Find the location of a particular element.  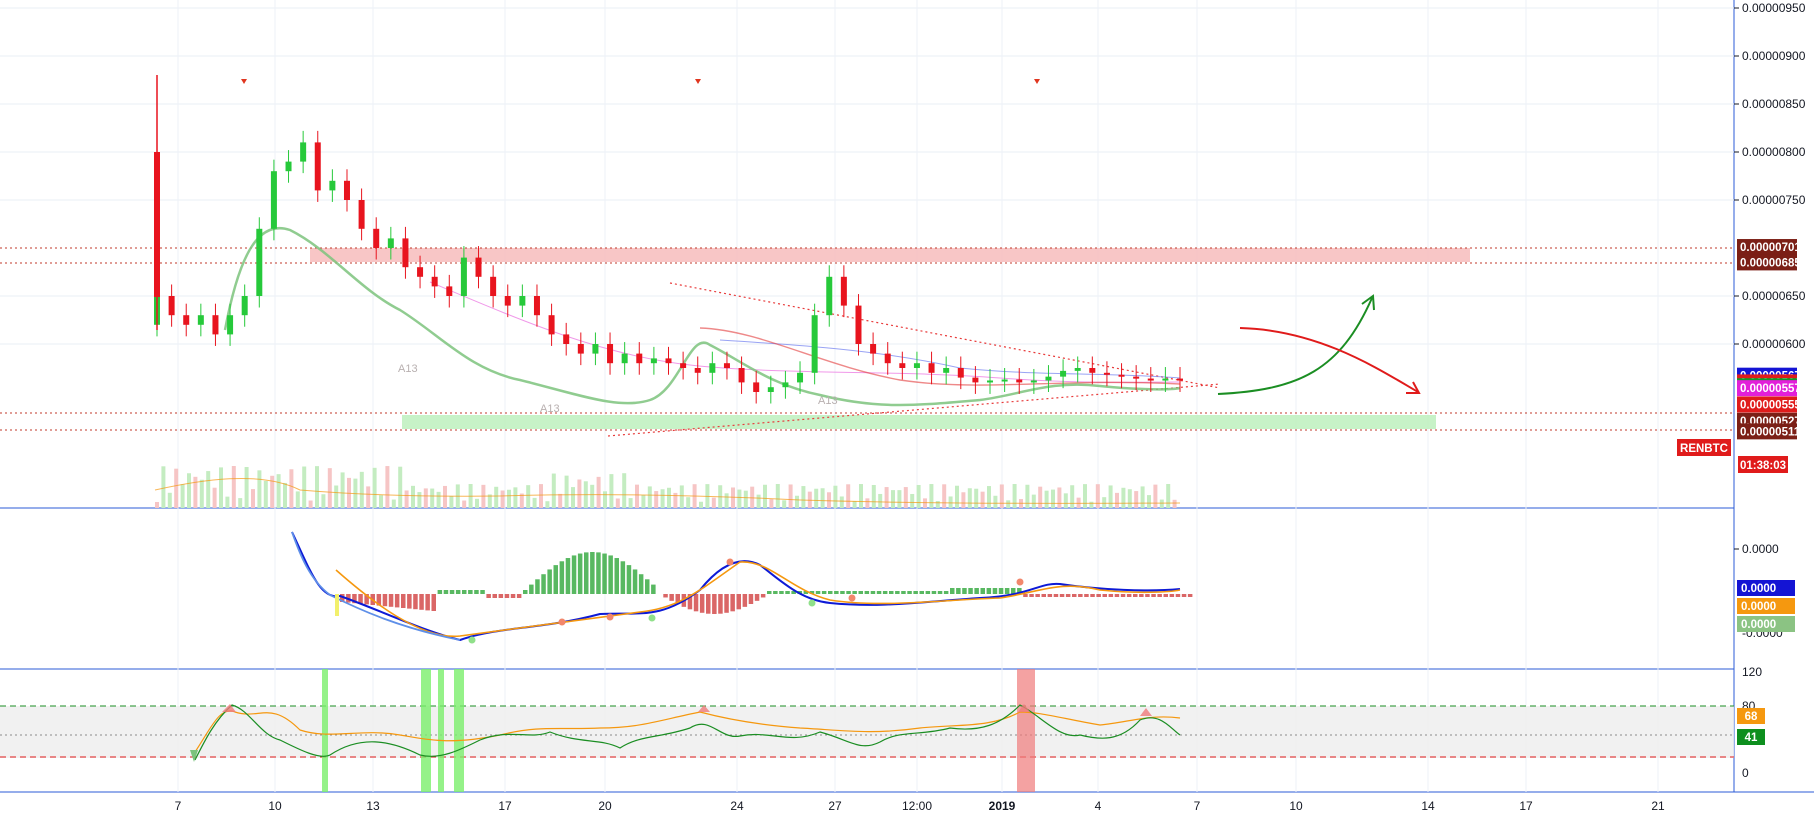

ma-red is located at coordinates (940, 356).